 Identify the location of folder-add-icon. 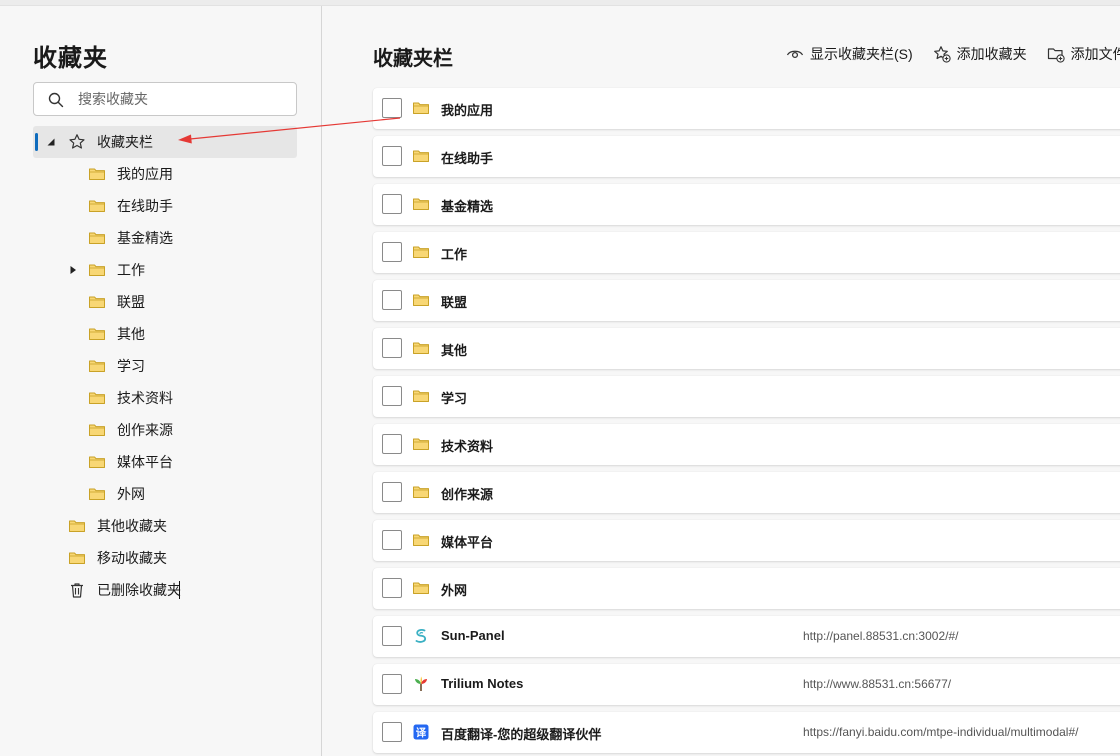
(1056, 55).